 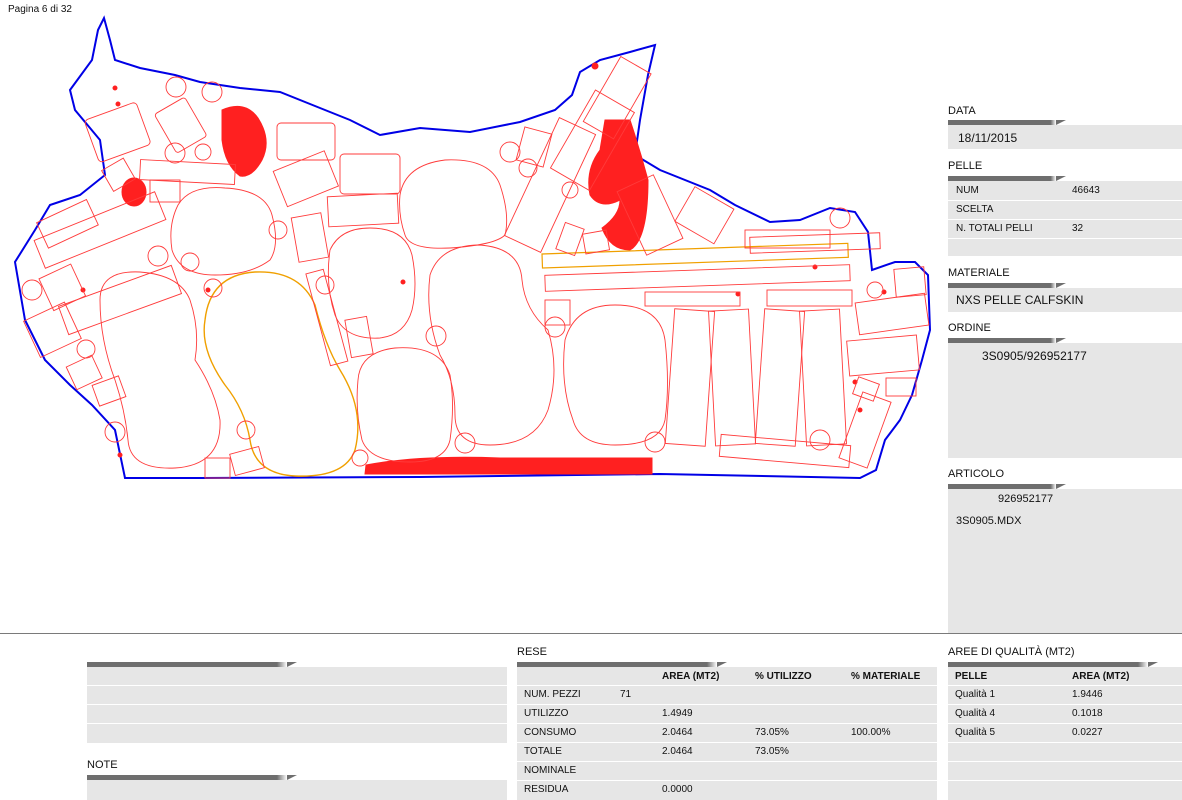 I want to click on rese-header-materiale: % MATERIALE, so click(x=886, y=676).